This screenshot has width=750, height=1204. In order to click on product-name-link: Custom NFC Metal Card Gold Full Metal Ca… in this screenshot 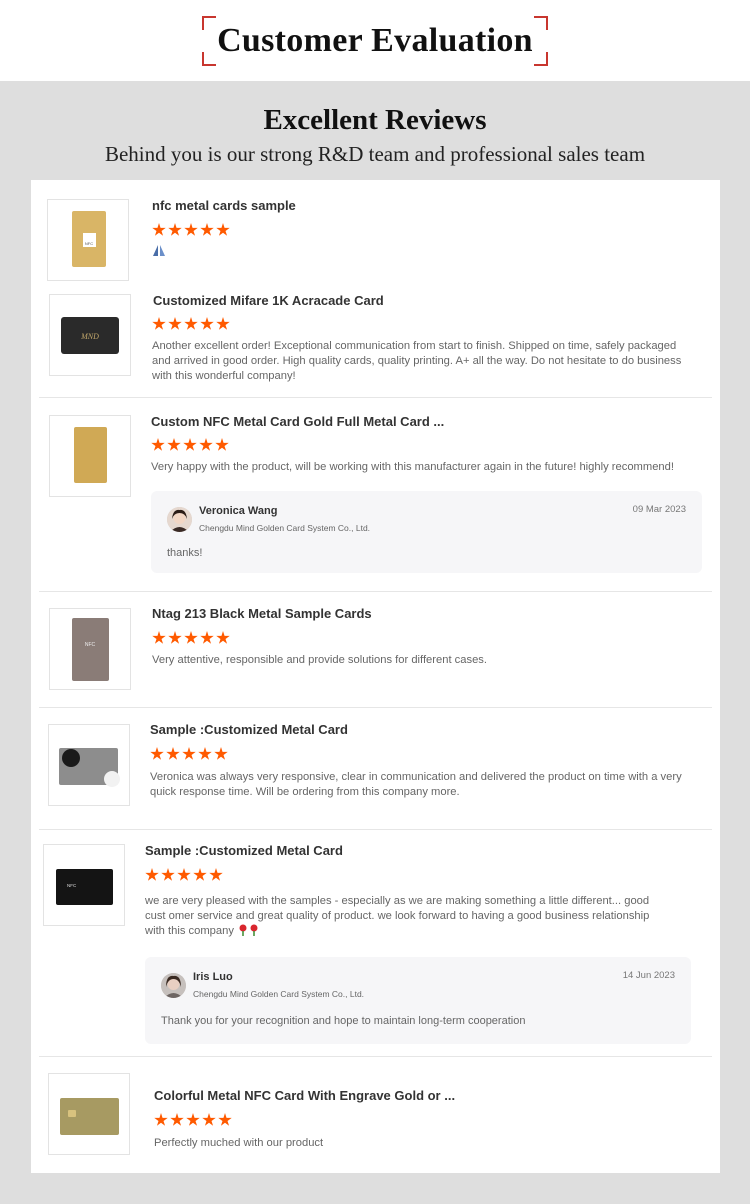, I will do `click(297, 421)`.